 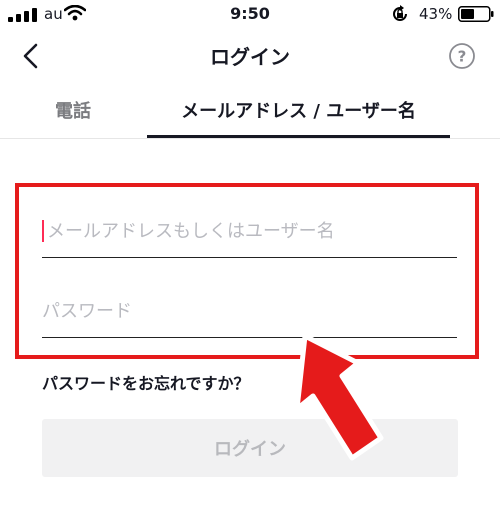 I want to click on battery-icon, so click(x=476, y=14).